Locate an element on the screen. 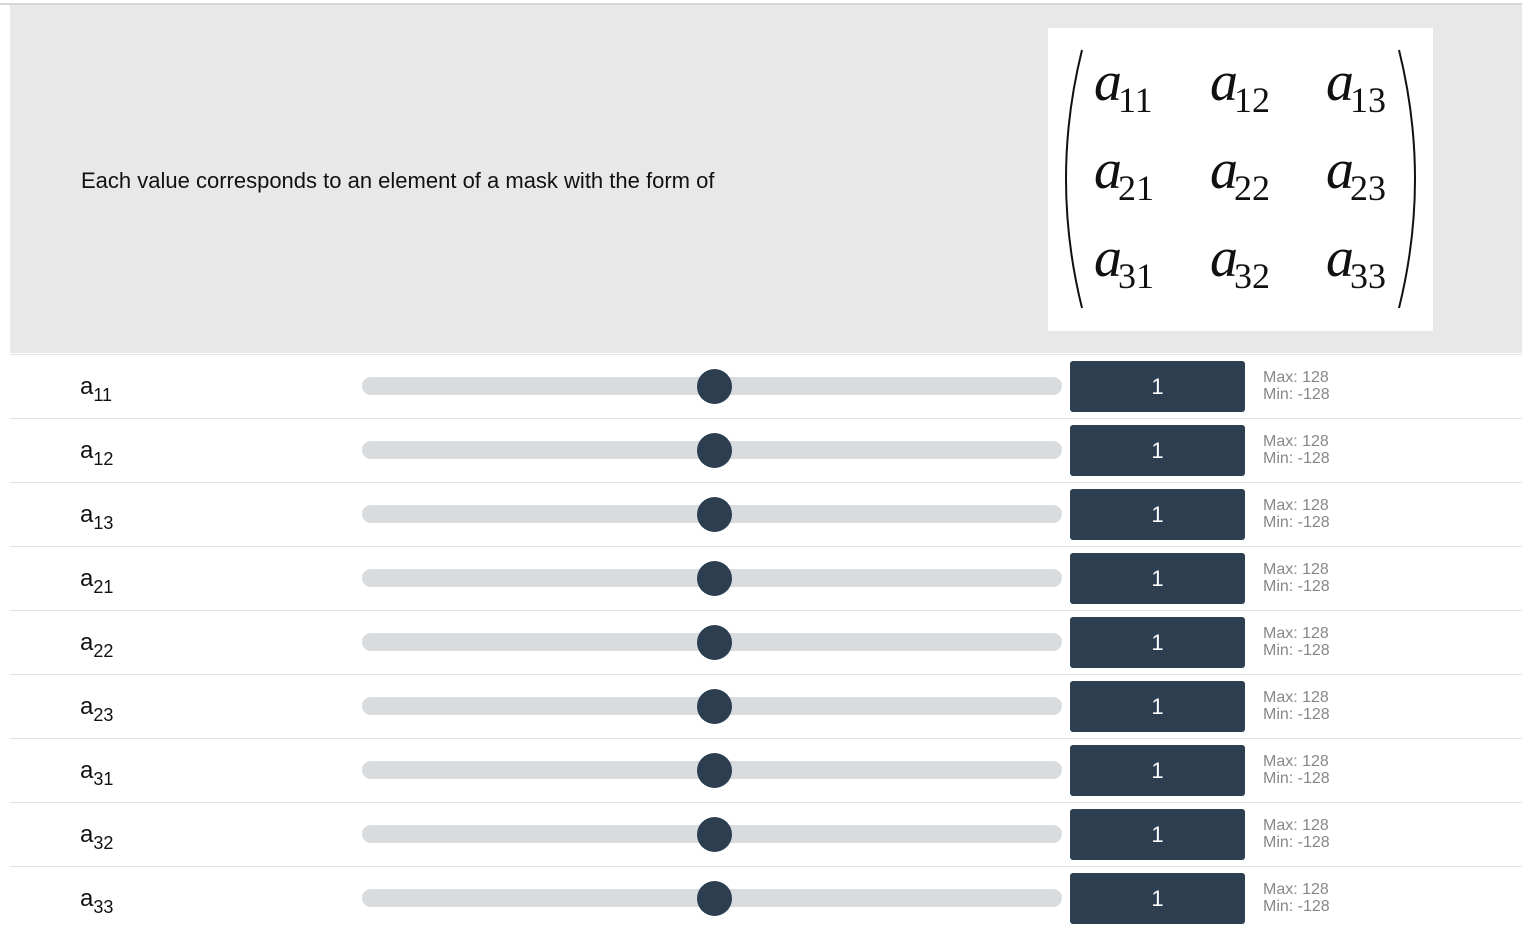 The height and width of the screenshot is (930, 1522). left-paren is located at coordinates (1074, 179).